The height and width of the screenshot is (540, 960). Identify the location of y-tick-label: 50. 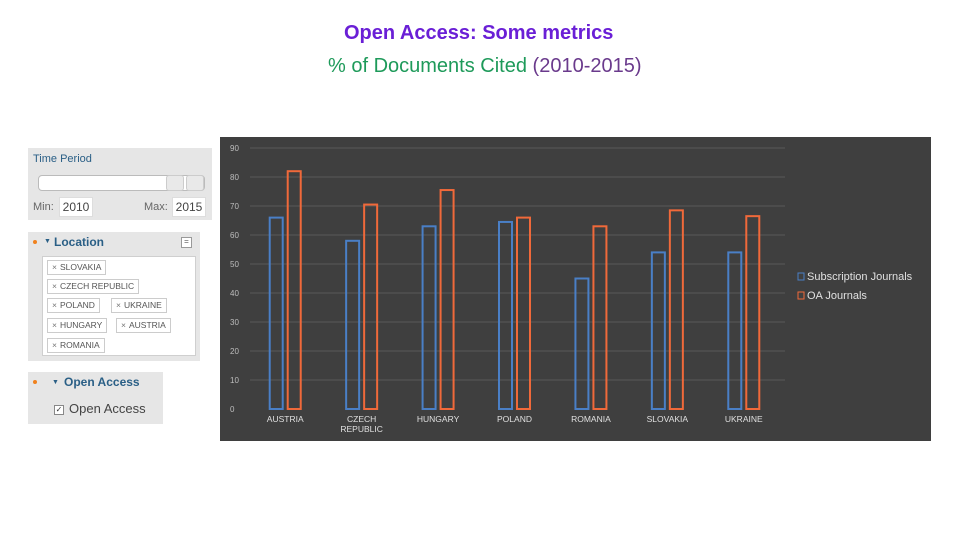
(234, 264).